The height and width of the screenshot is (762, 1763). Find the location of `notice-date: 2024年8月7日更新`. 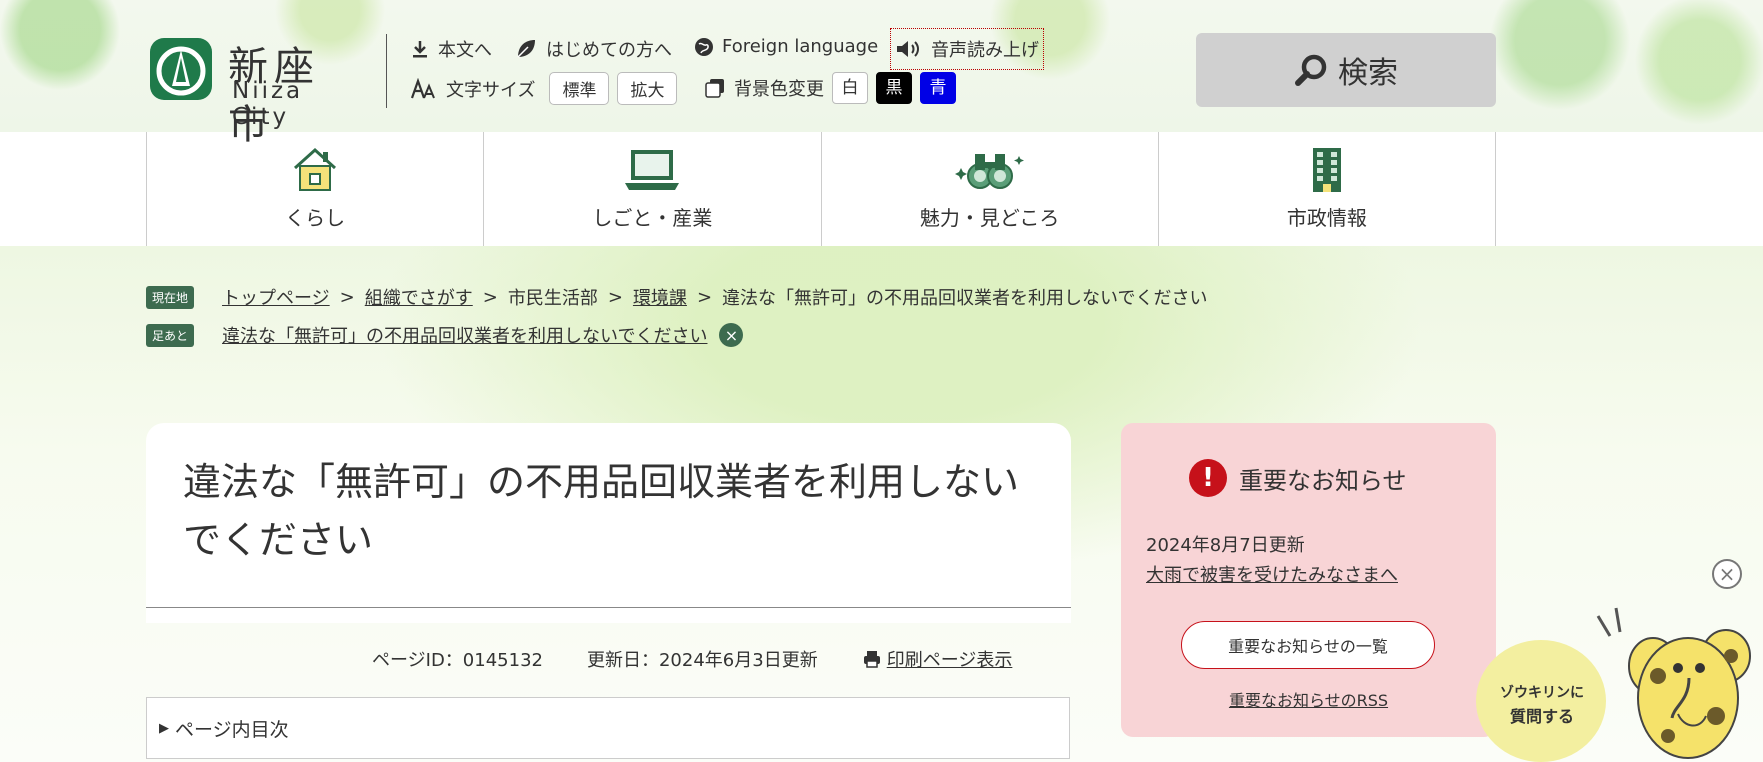

notice-date: 2024年8月7日更新 is located at coordinates (1225, 545).